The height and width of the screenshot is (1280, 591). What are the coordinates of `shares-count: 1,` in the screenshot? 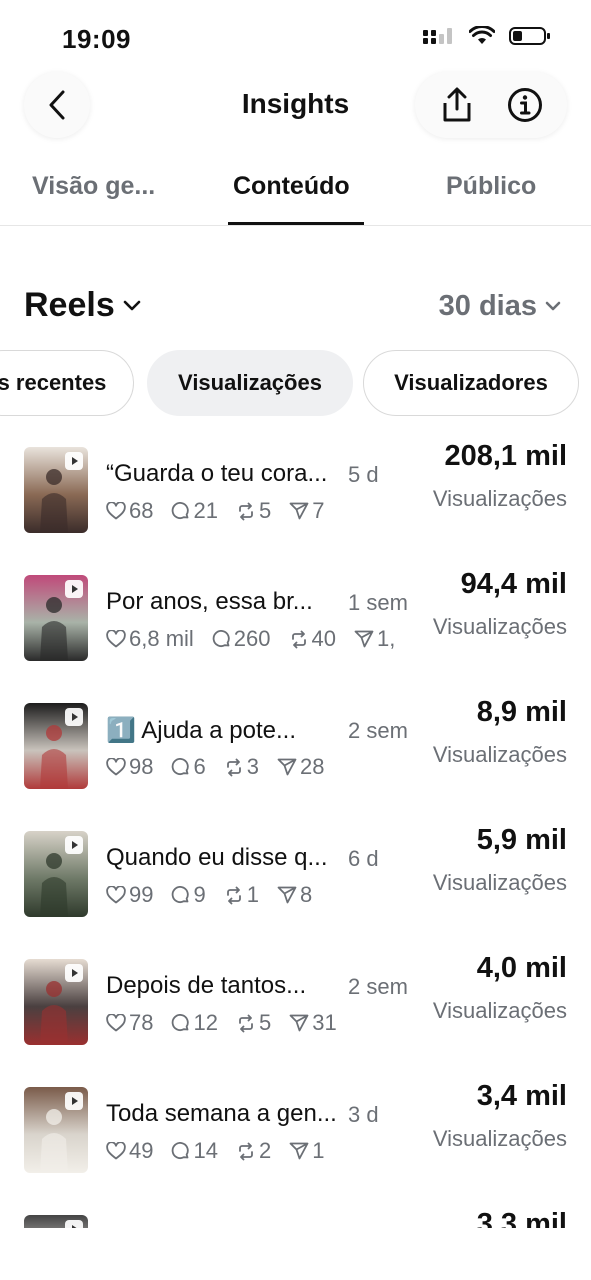 It's located at (386, 638).